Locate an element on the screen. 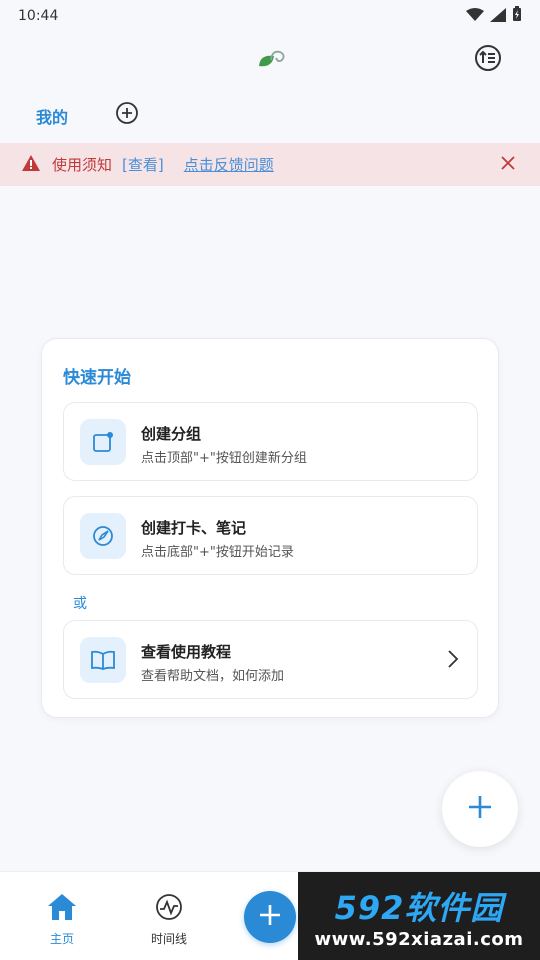  option-subtitle: 点击顶部"+"按钮创建新分组 is located at coordinates (224, 458).